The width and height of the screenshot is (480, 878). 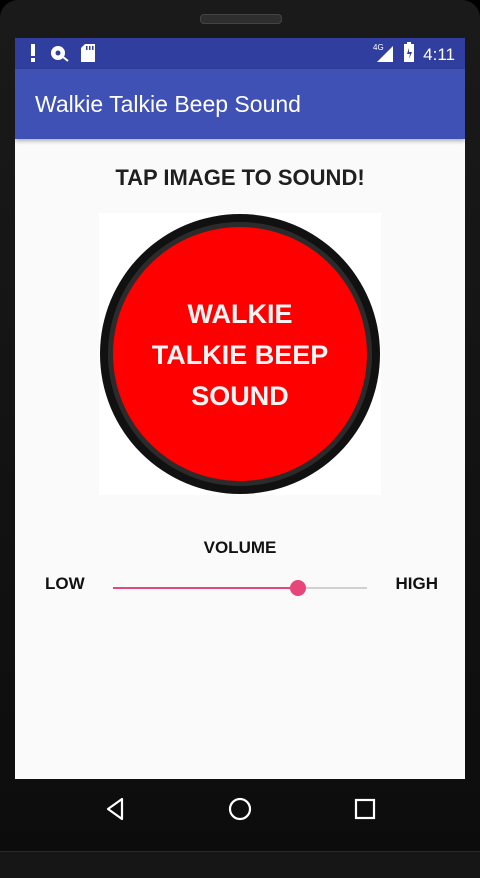 What do you see at coordinates (384, 54) in the screenshot?
I see `signal-icon: 4G` at bounding box center [384, 54].